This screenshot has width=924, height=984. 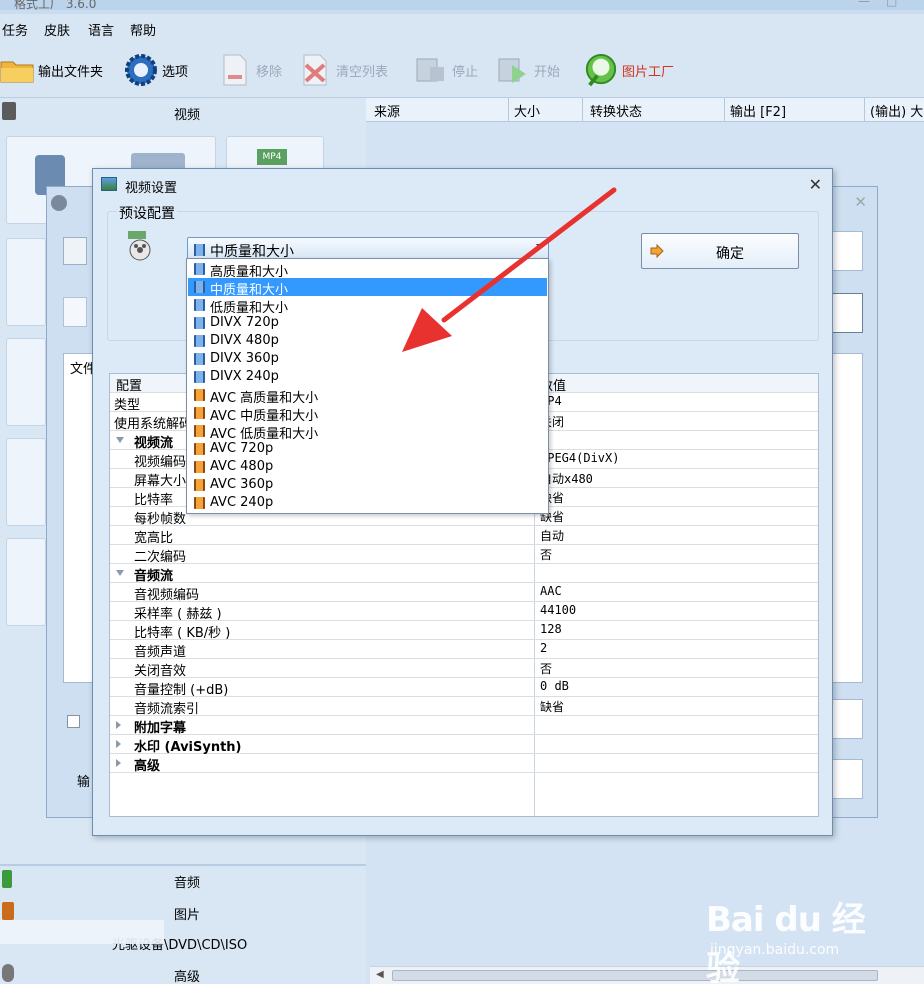 I want to click on maximize-button: □, so click(x=891, y=4).